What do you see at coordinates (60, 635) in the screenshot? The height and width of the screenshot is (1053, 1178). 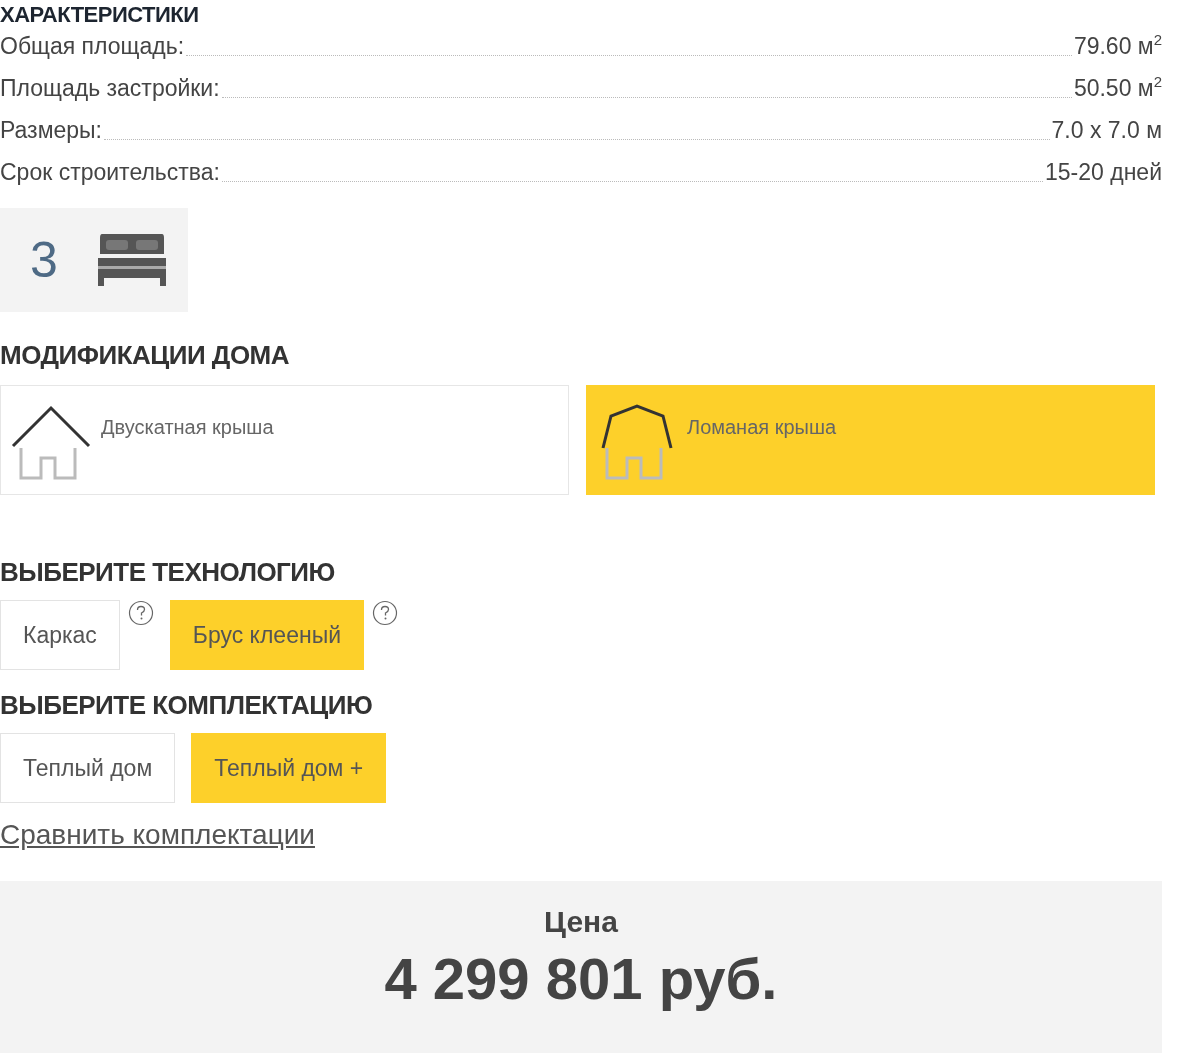 I see `technology-option: Каркас` at bounding box center [60, 635].